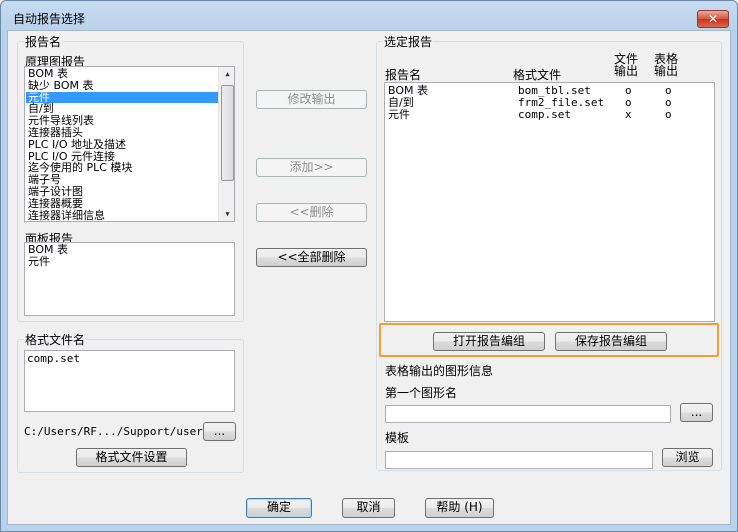  Describe the element at coordinates (311, 167) in the screenshot. I see `add-button: 添加>>` at that location.